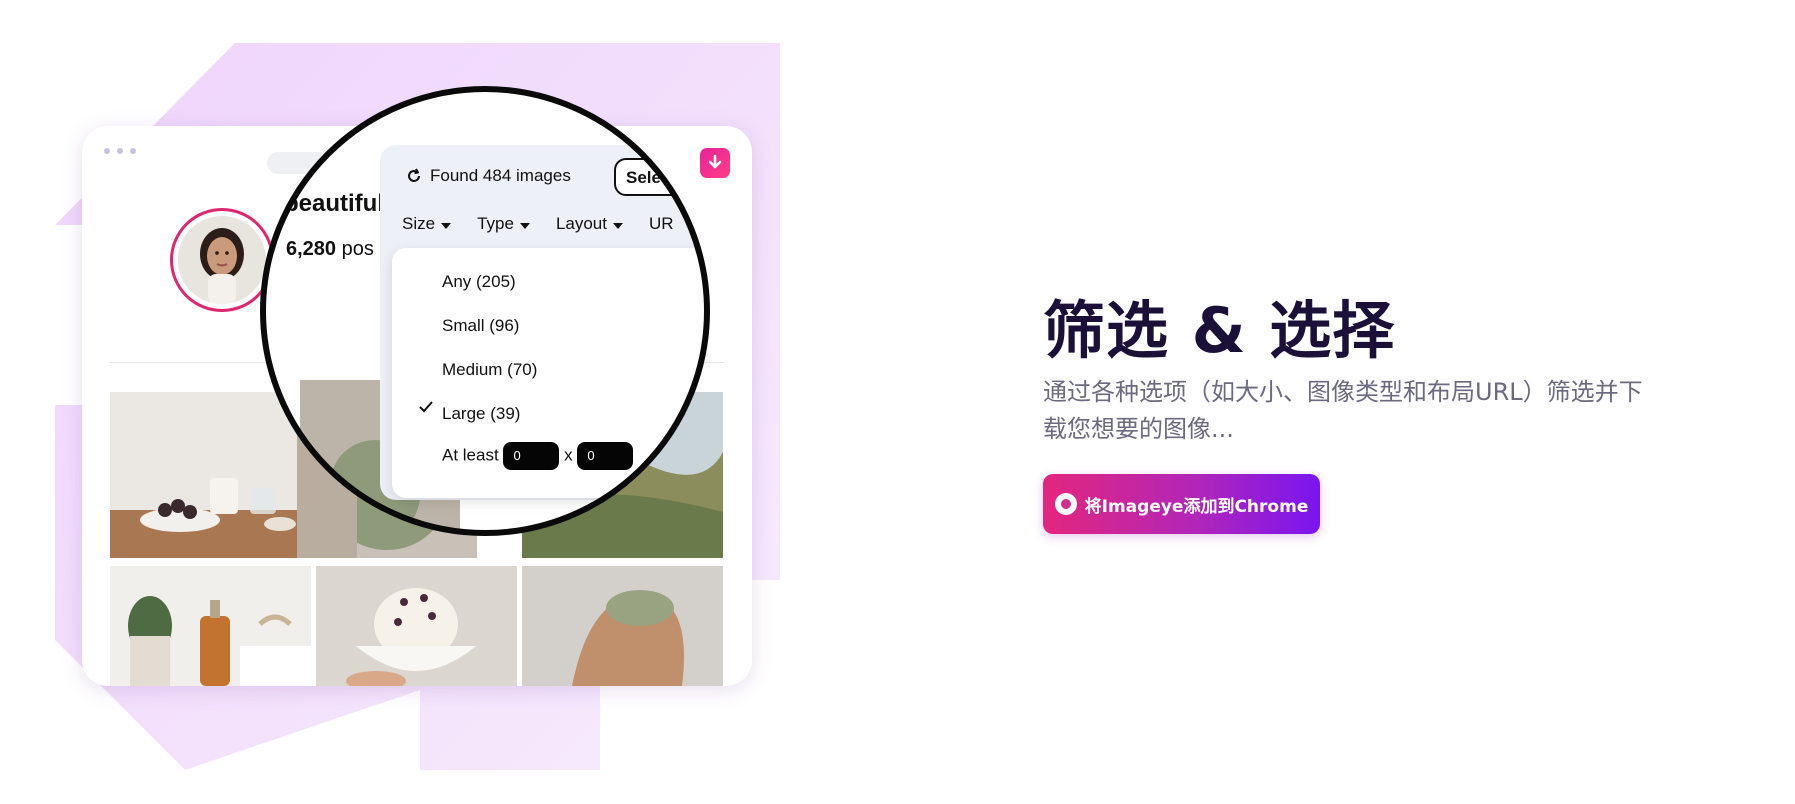 Image resolution: width=1795 pixels, height=804 pixels. What do you see at coordinates (479, 282) in the screenshot?
I see `size-option-any: Any (205)` at bounding box center [479, 282].